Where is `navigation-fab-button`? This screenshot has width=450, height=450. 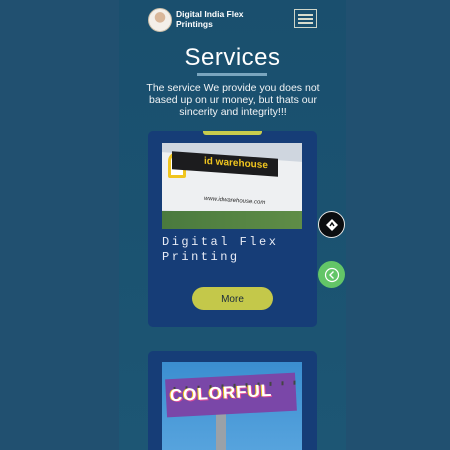
navigation-fab-button is located at coordinates (331, 224).